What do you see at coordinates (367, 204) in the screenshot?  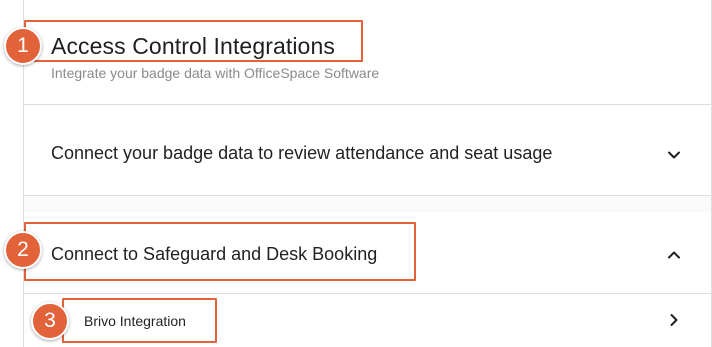 I see `section-spacer` at bounding box center [367, 204].